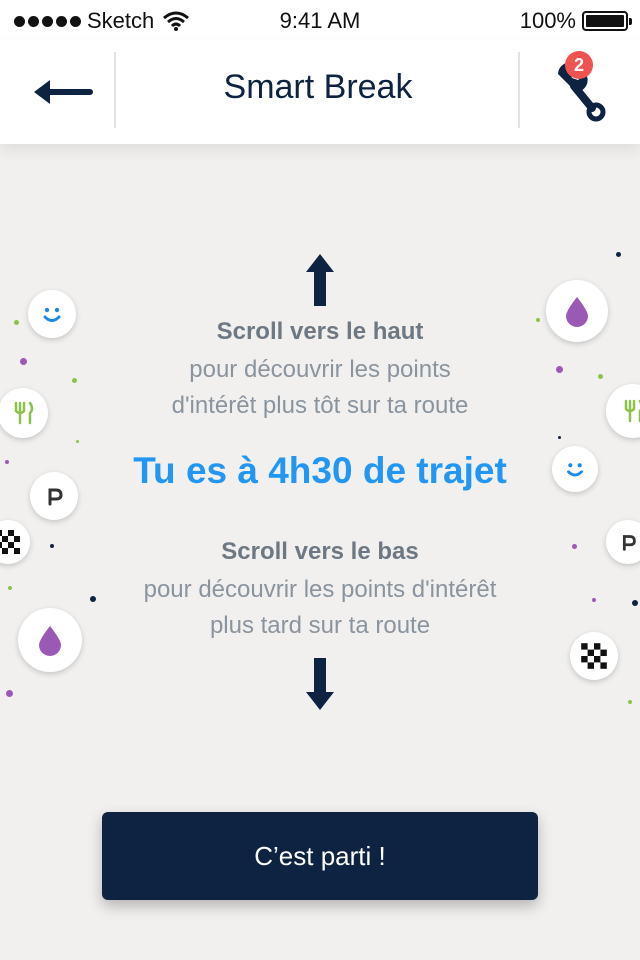 This screenshot has height=960, width=640. What do you see at coordinates (607, 21) in the screenshot?
I see `battery-icon` at bounding box center [607, 21].